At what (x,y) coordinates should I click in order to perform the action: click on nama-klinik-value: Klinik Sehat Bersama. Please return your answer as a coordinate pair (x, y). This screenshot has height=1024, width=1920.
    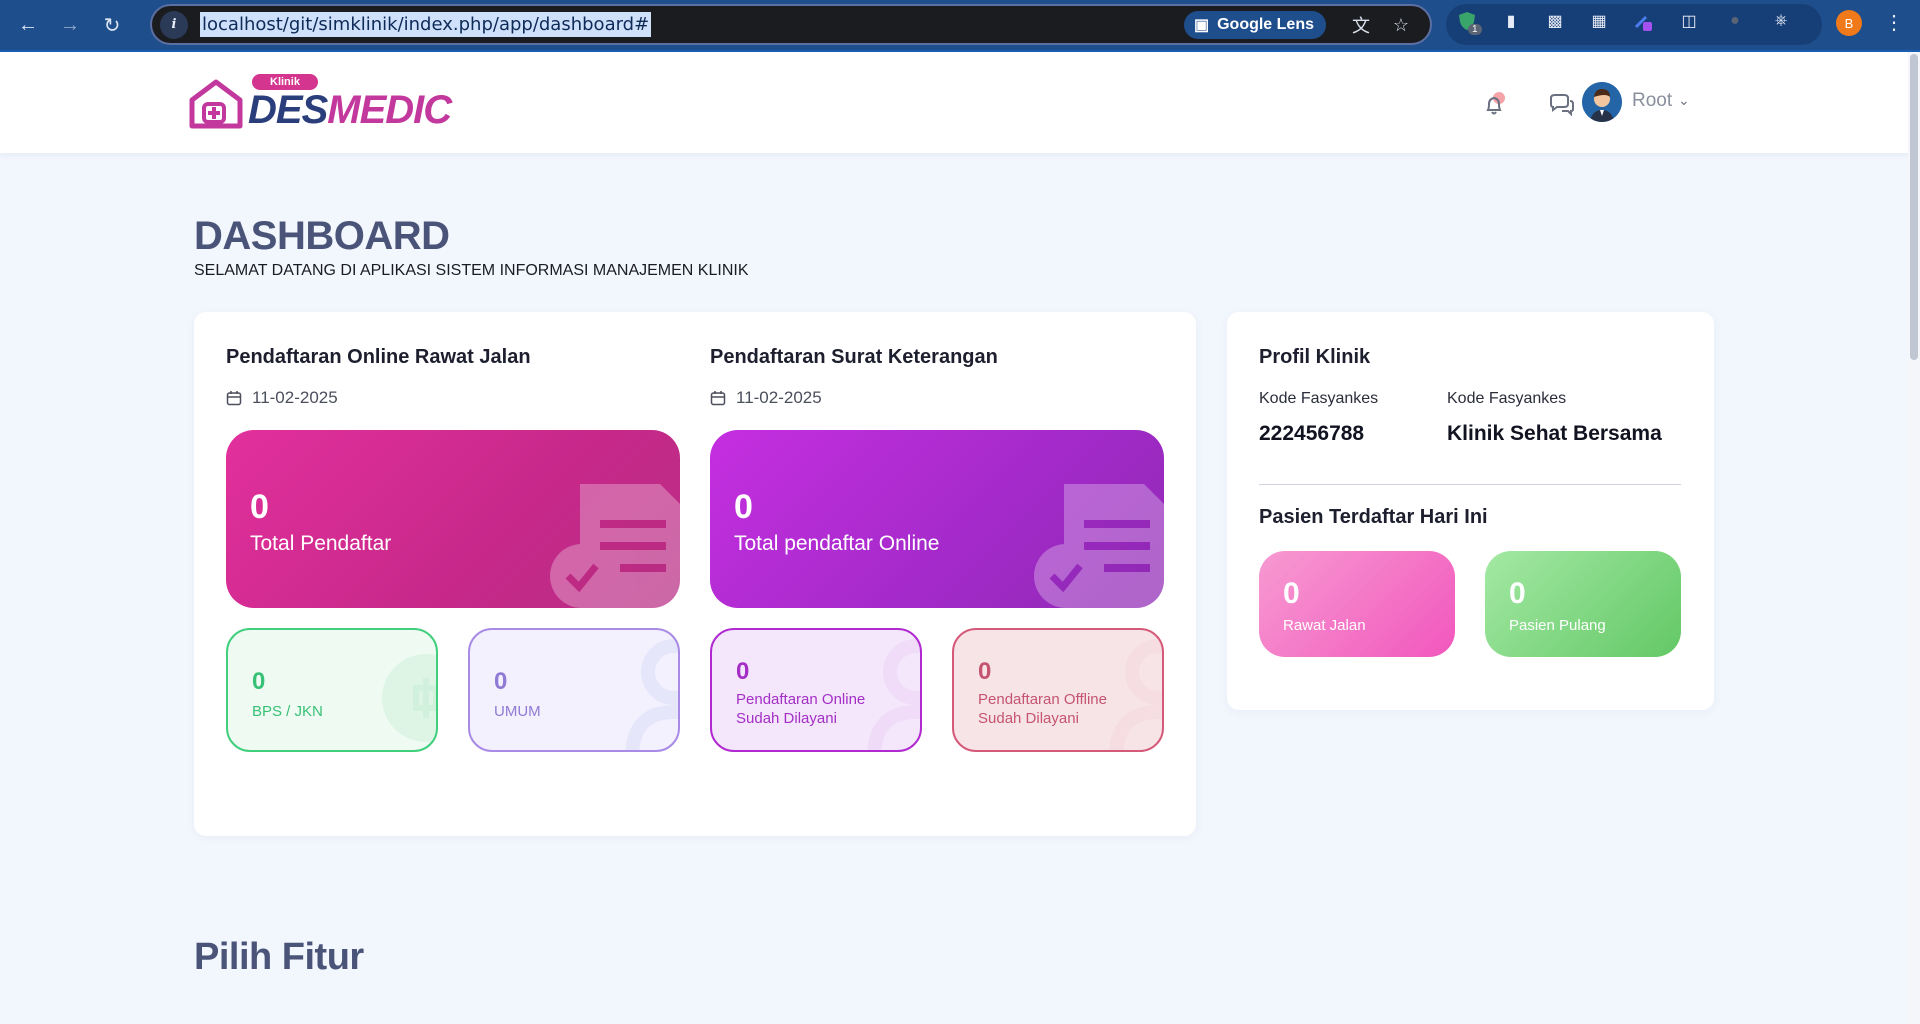
    Looking at the image, I should click on (1554, 433).